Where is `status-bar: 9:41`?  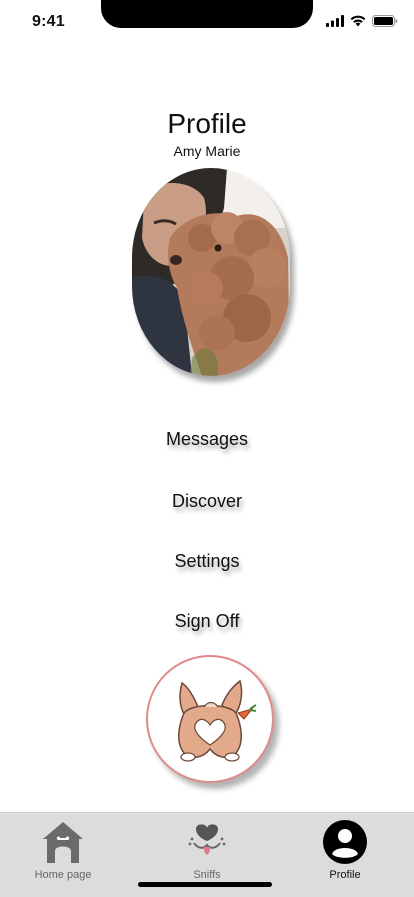
status-bar: 9:41 is located at coordinates (207, 22).